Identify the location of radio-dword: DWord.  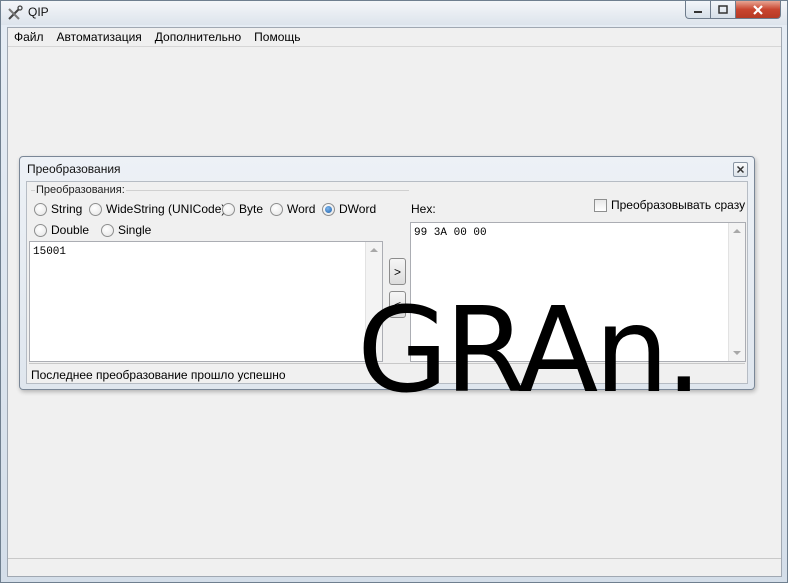
(349, 209).